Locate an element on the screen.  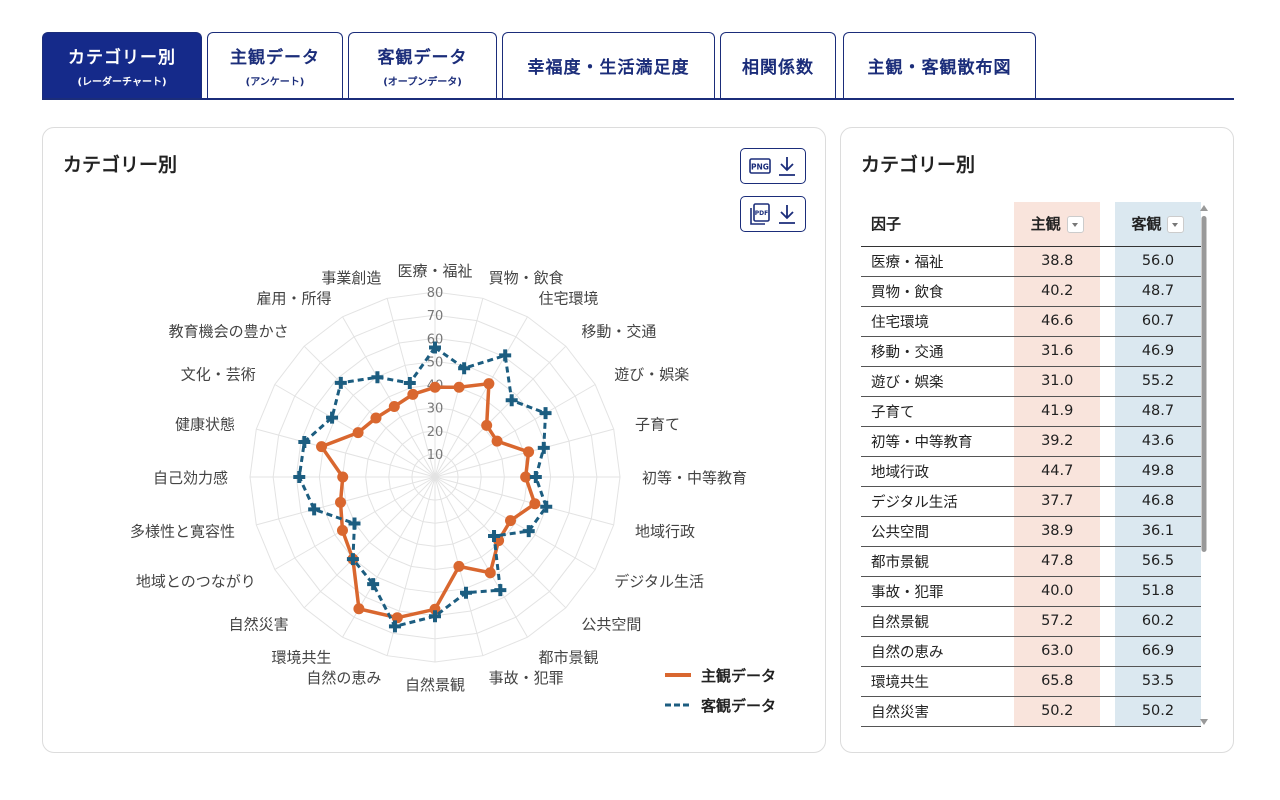
factor-cell: 住宅環境 is located at coordinates (938, 321).